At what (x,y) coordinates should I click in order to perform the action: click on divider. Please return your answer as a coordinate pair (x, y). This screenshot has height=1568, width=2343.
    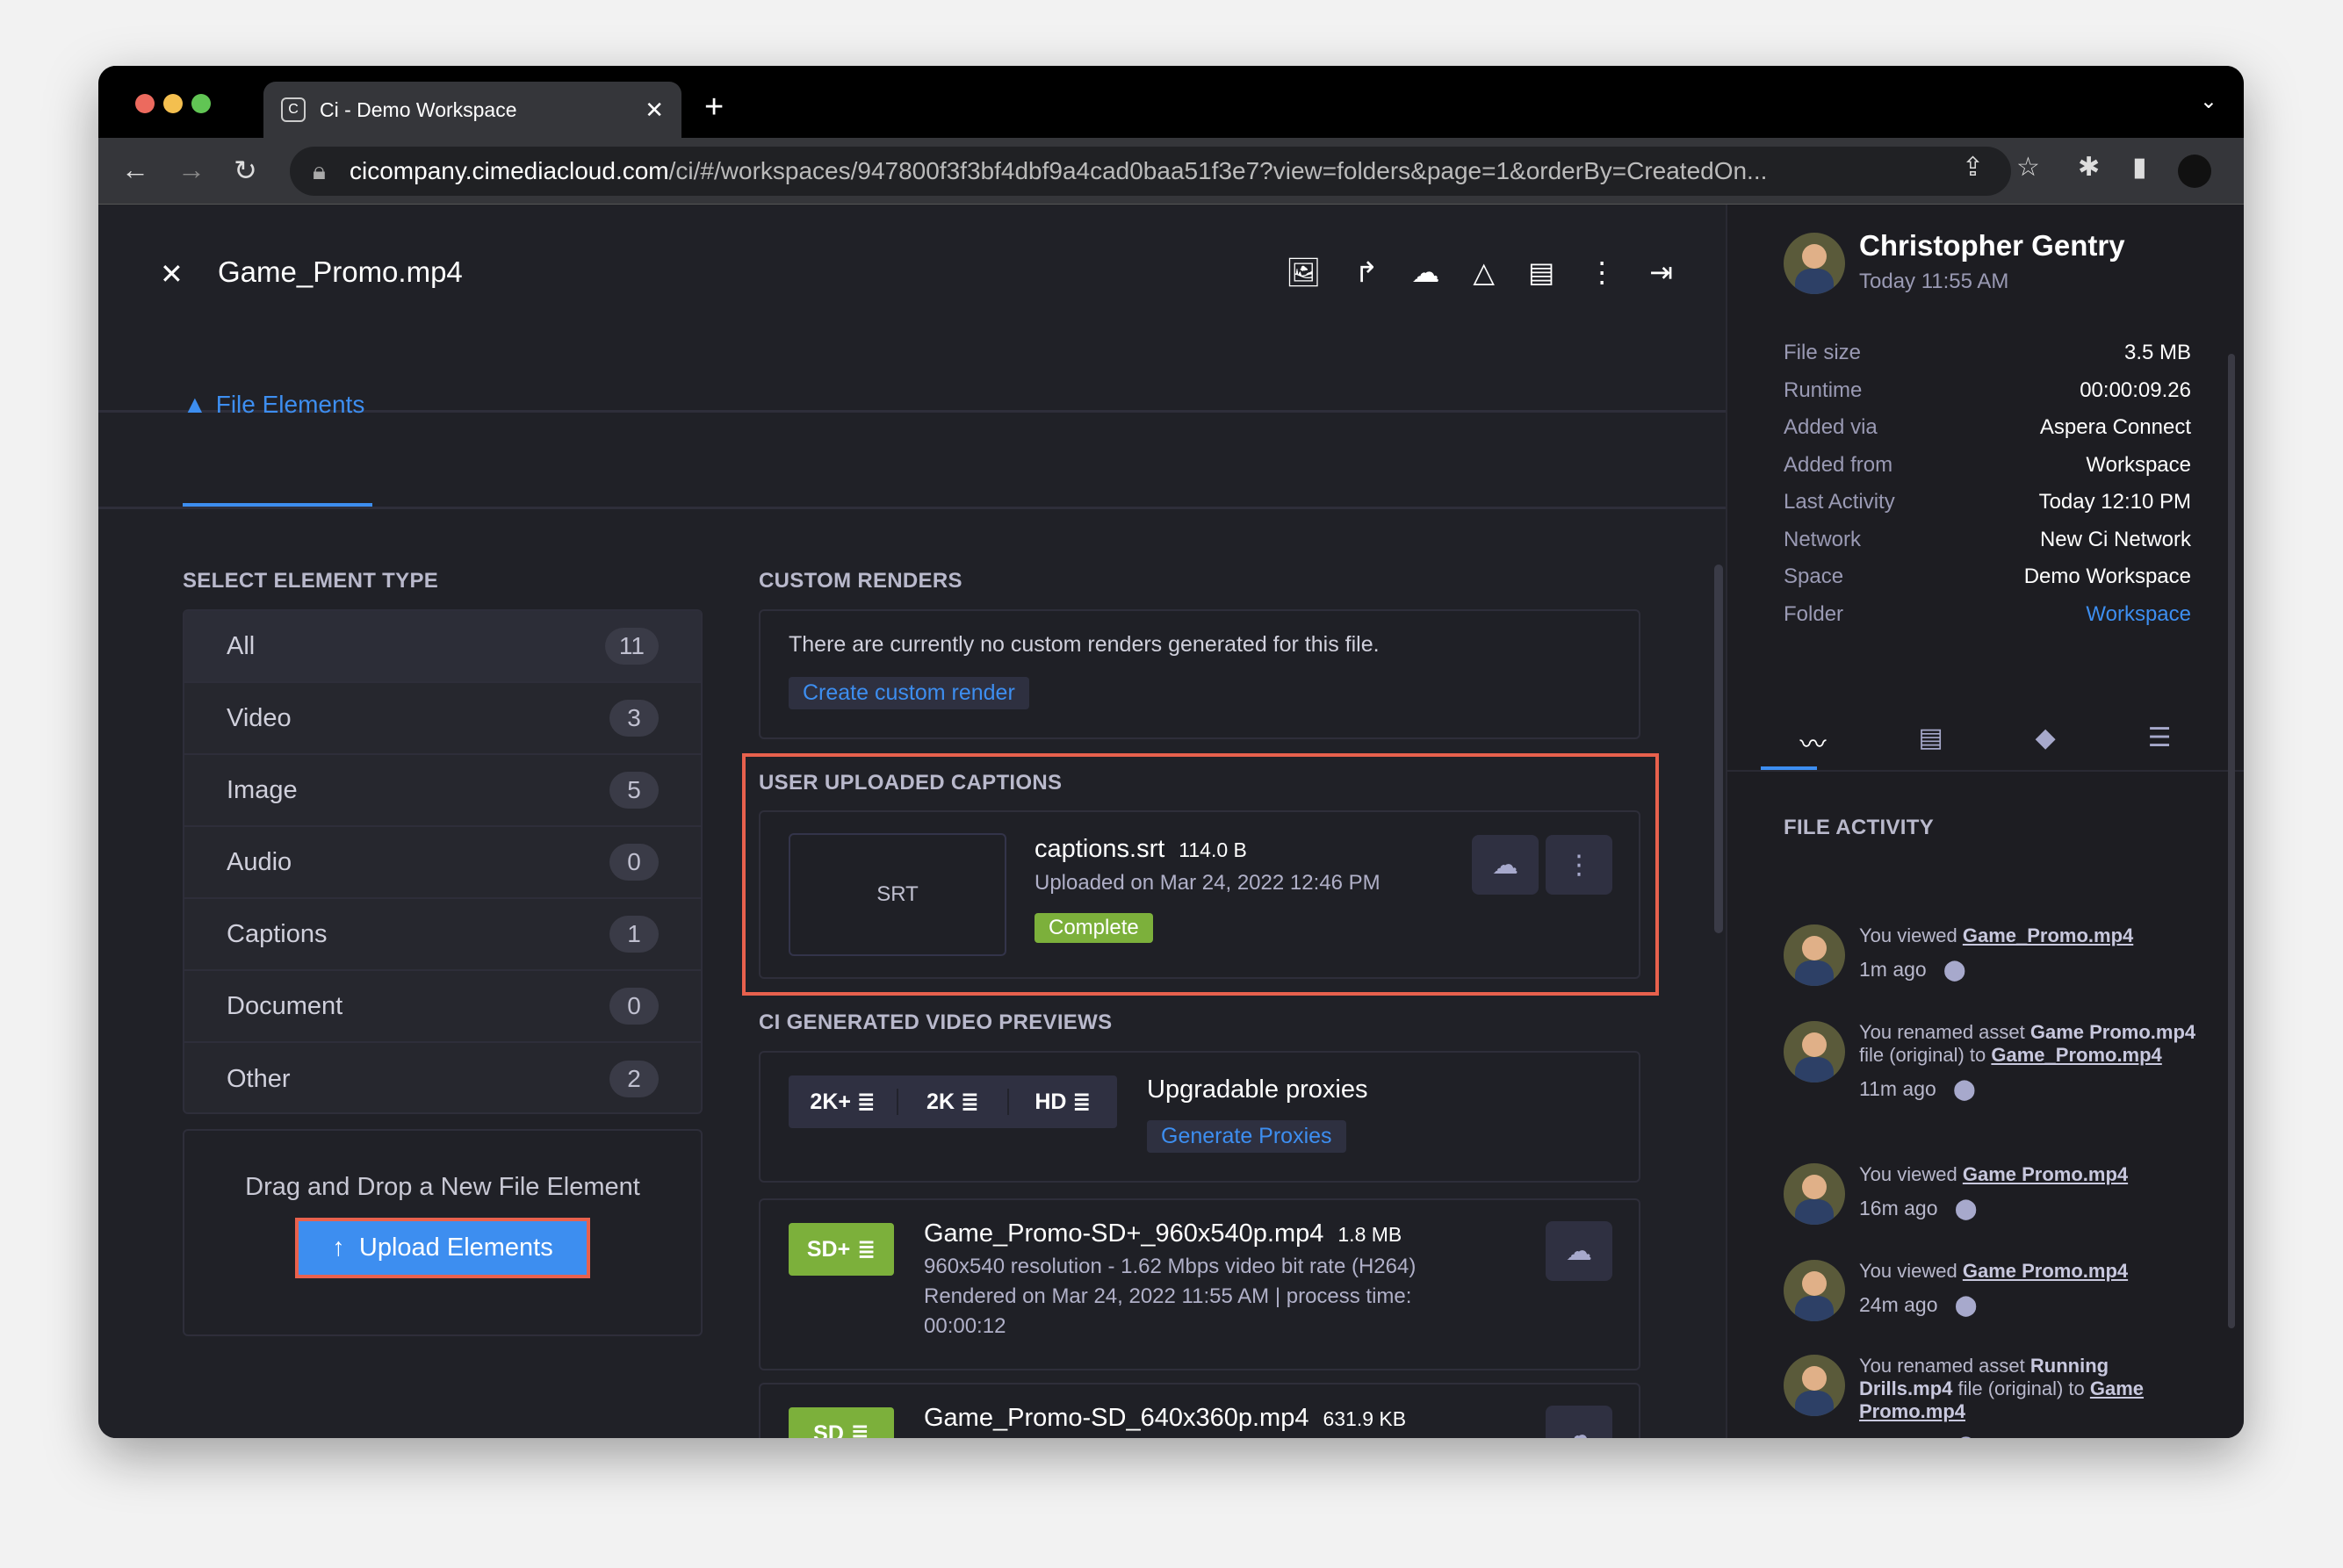
    Looking at the image, I should click on (1986, 771).